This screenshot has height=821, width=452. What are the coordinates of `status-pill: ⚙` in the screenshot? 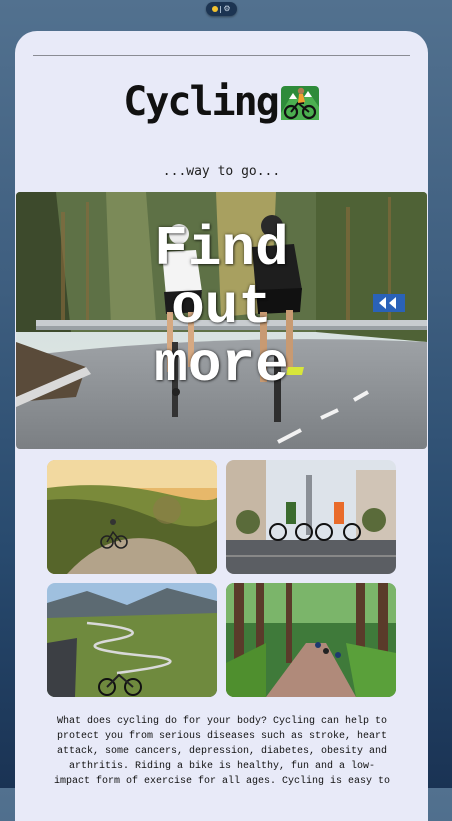 It's located at (221, 9).